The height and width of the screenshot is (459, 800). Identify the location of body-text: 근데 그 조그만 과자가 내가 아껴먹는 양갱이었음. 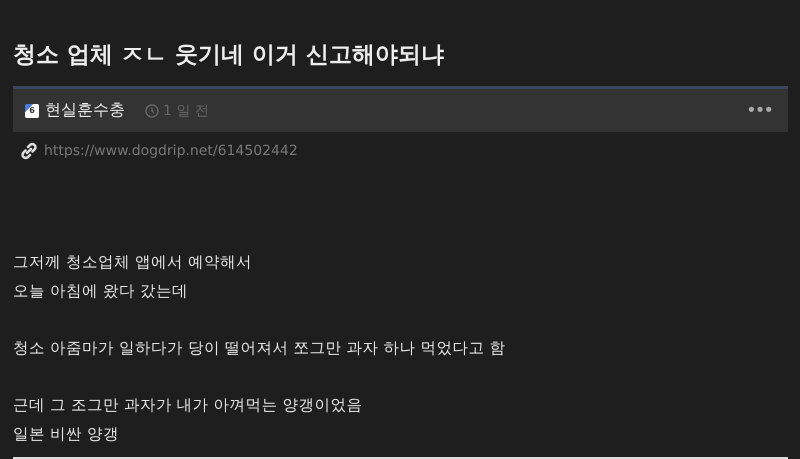
(188, 405).